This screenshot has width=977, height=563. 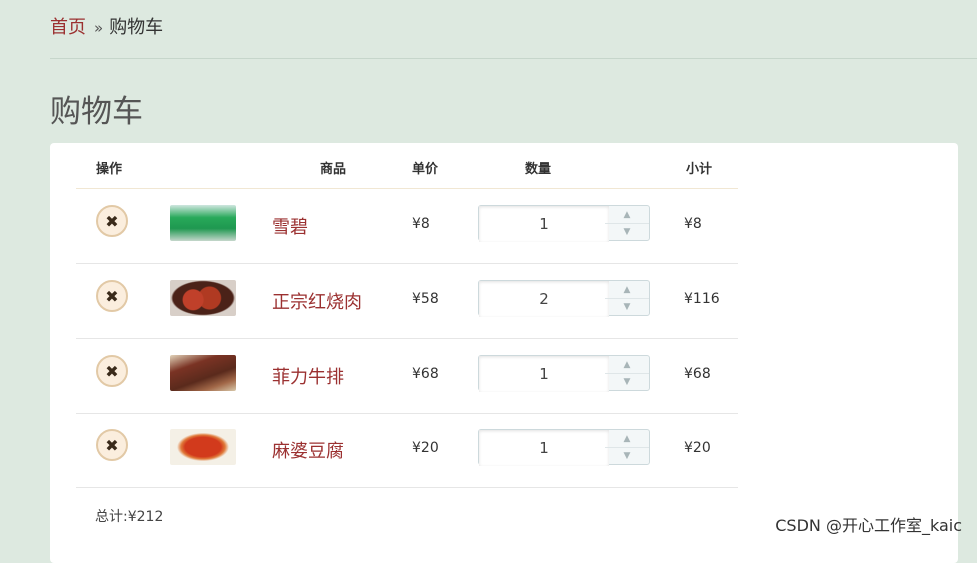 I want to click on cart-row: ✖ 正宗红烧肉 ¥58 ▲ ▼ ¥116, so click(x=407, y=301).